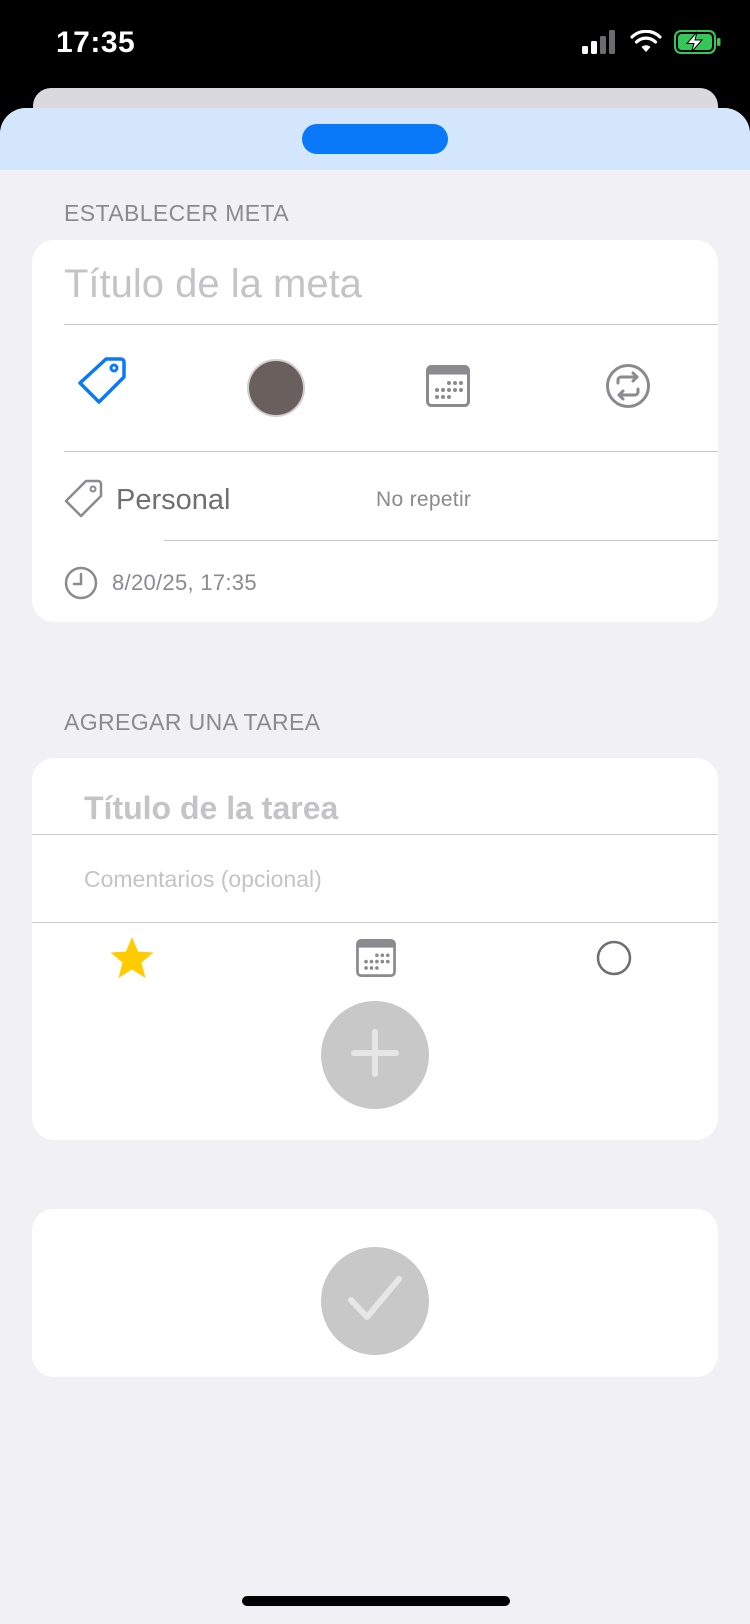 The image size is (750, 1624). Describe the element at coordinates (213, 284) in the screenshot. I see `goal-title-input: Título de la meta` at that location.